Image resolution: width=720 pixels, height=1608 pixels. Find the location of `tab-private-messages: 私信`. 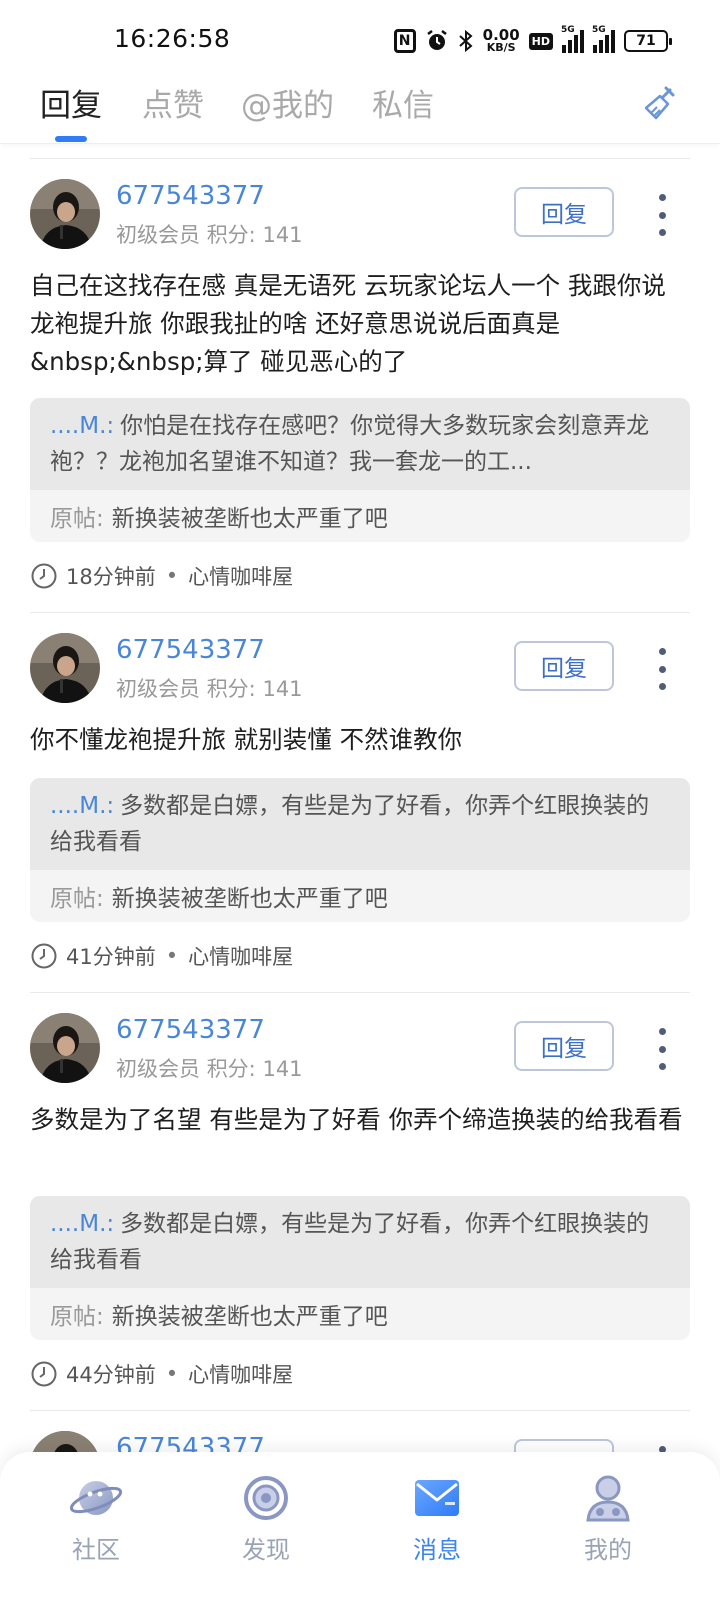

tab-private-messages: 私信 is located at coordinates (403, 102).